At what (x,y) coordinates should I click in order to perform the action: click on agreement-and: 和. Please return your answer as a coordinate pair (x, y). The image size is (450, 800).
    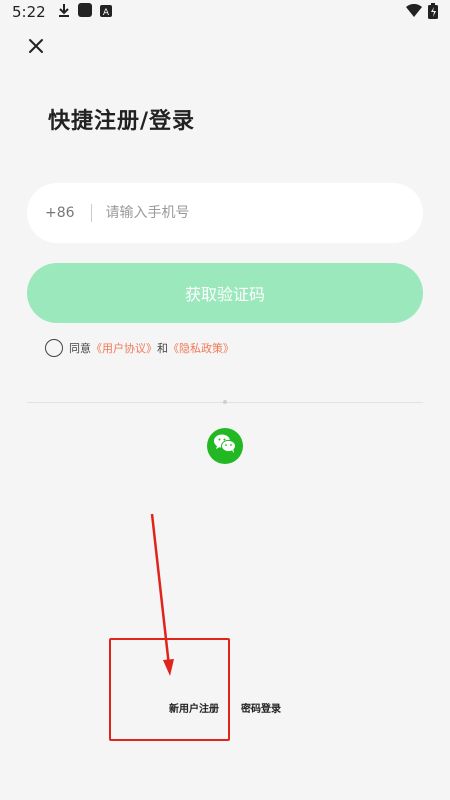
    Looking at the image, I should click on (162, 348).